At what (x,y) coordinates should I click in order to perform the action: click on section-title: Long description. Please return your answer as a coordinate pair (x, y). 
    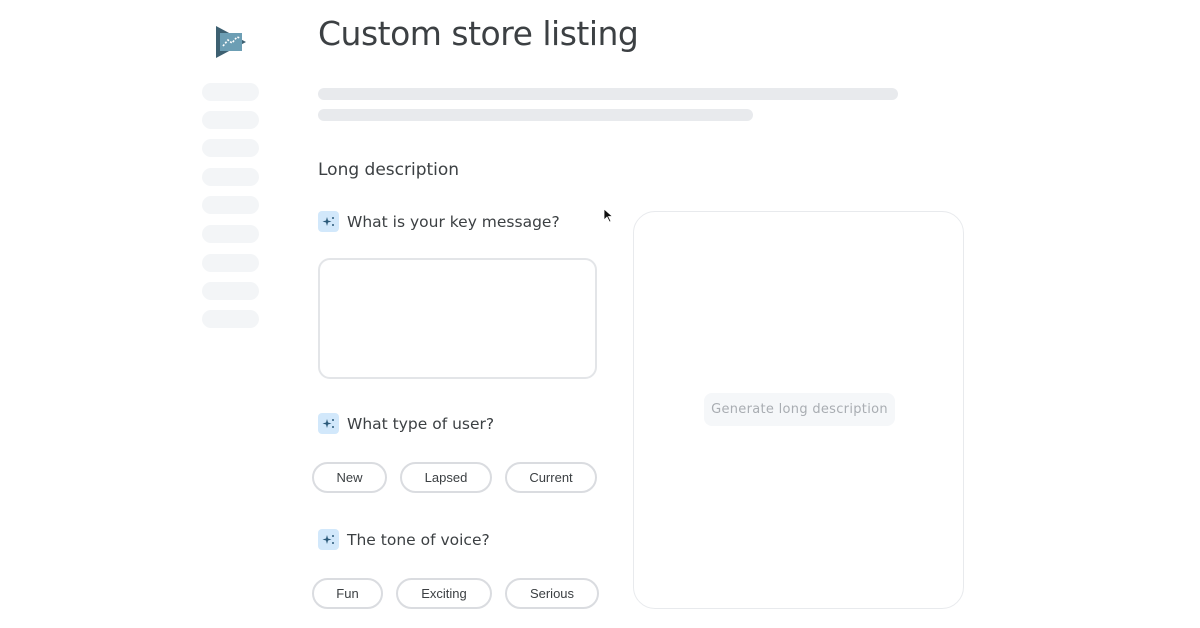
    Looking at the image, I should click on (389, 170).